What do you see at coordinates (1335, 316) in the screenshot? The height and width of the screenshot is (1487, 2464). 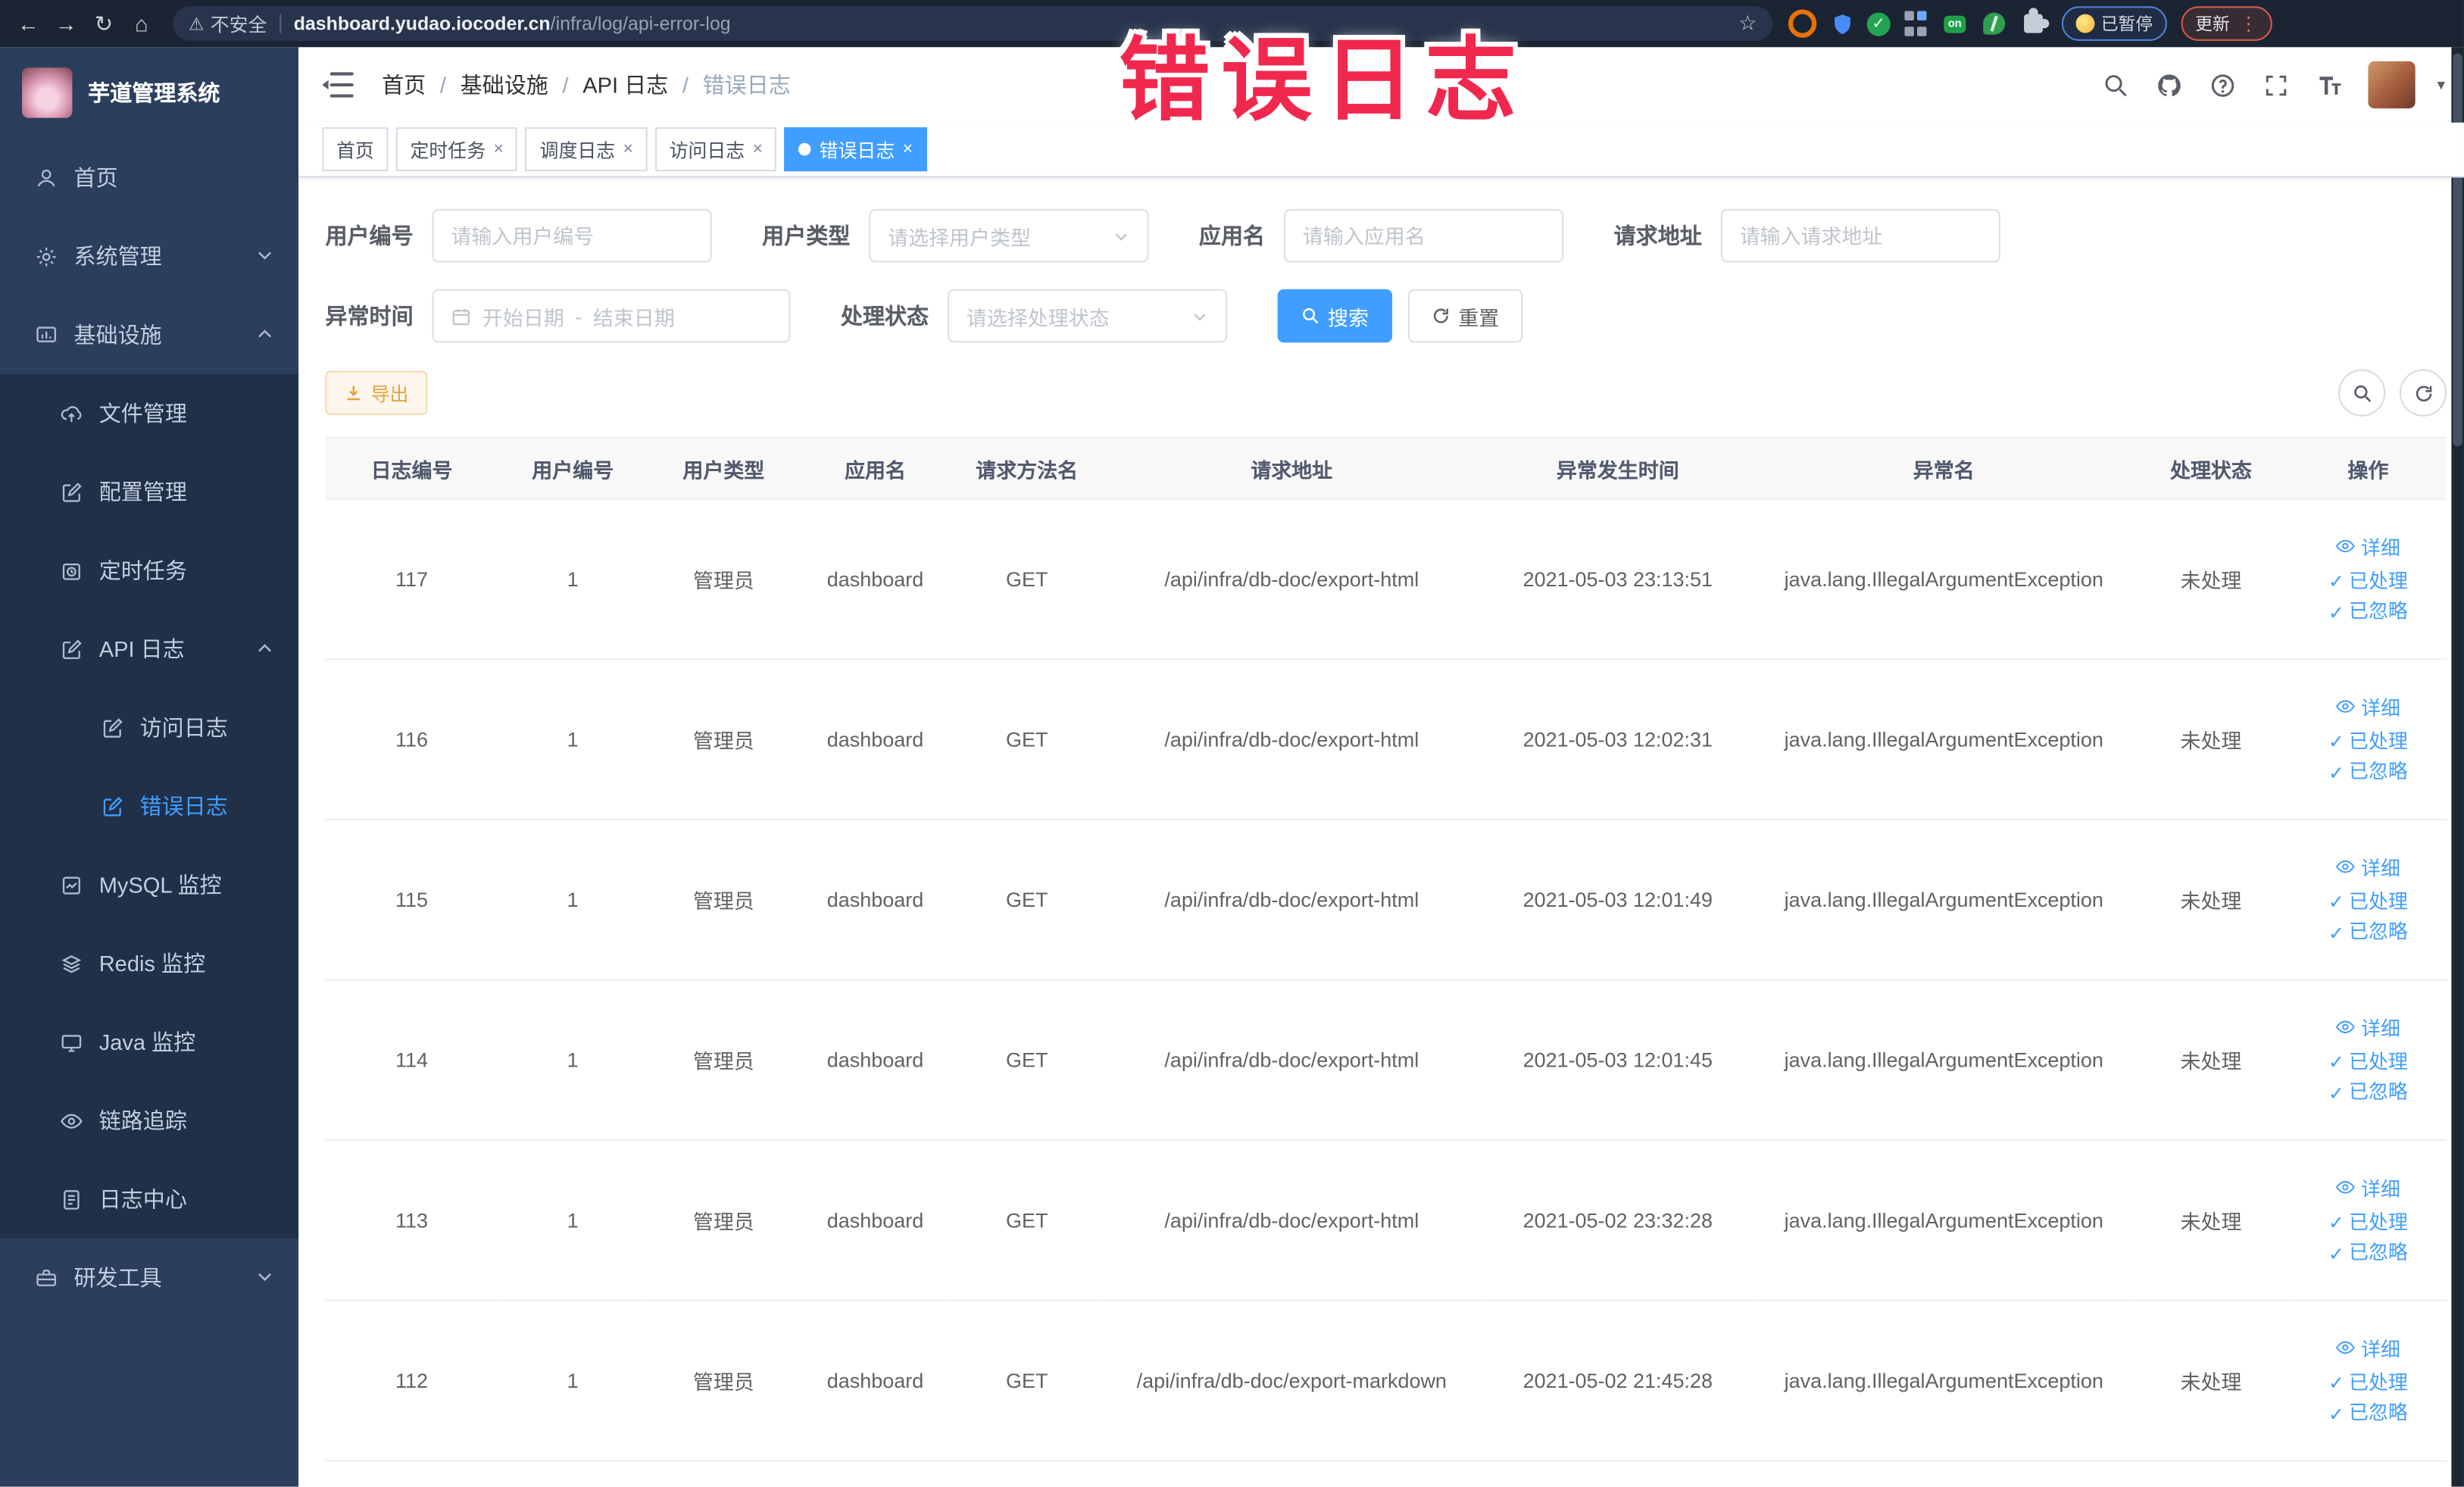 I see `search-button: 搜索` at bounding box center [1335, 316].